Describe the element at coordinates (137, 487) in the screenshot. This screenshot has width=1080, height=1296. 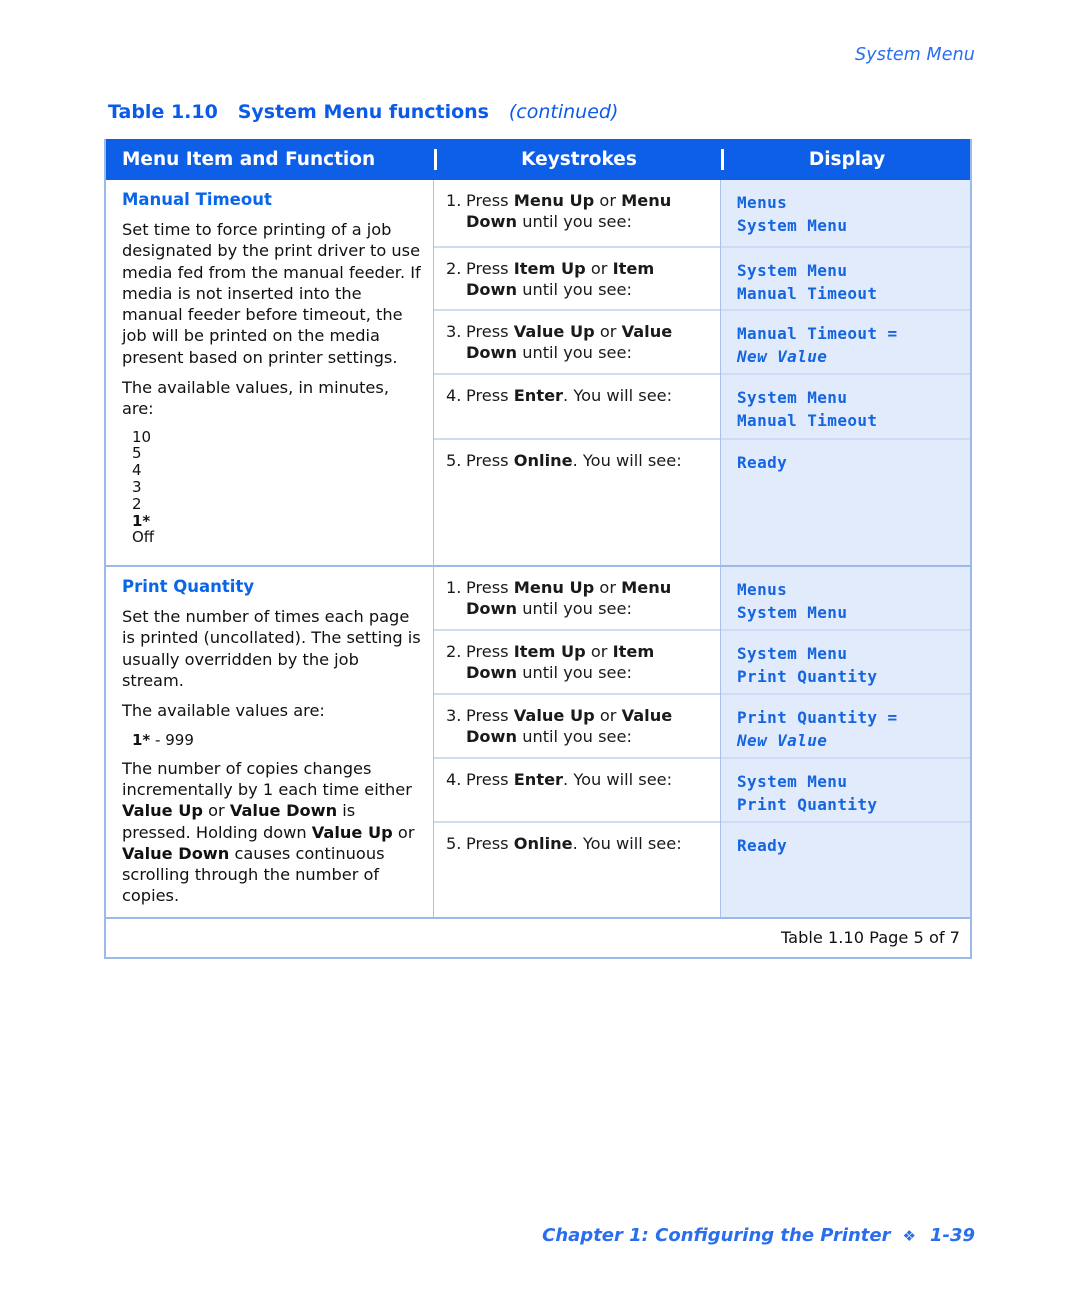
I see `value-option: 3` at that location.